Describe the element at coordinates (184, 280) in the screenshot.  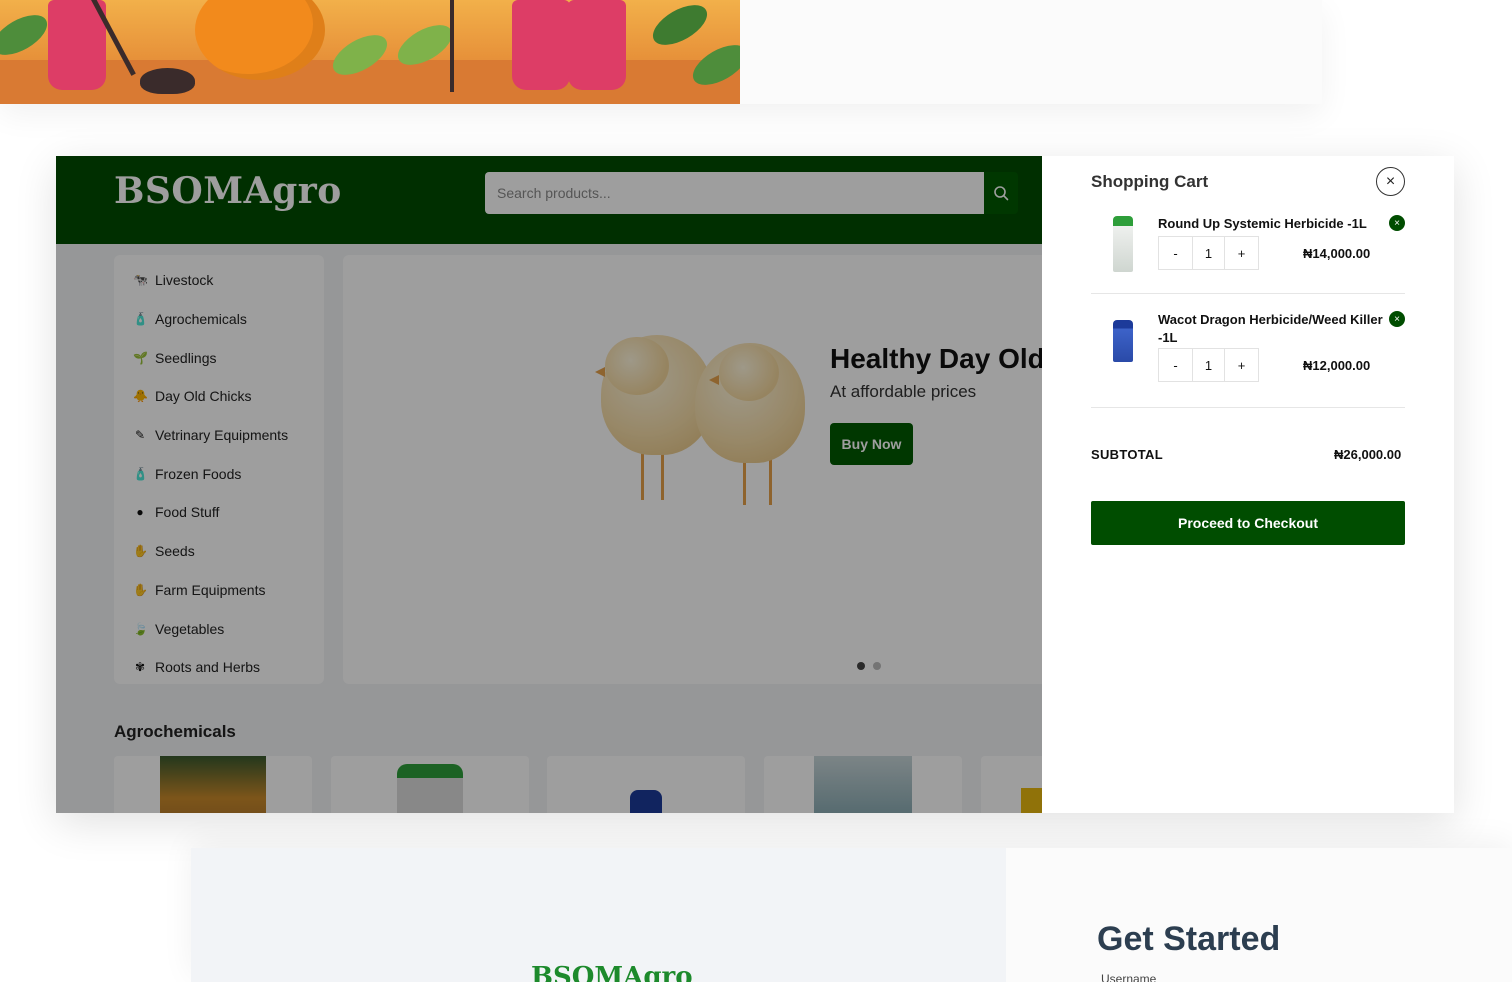
I see `sidebar-item-label: Livestock` at that location.